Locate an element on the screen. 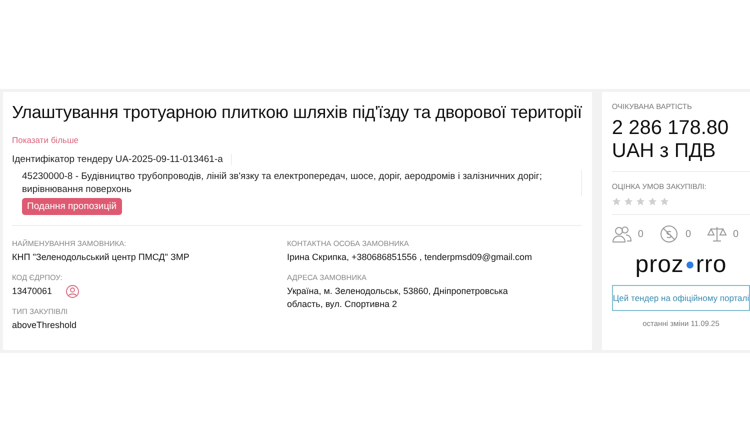  field-value: Ірина Скрипка, +380686851556 , tenderpmsd09@gmail.com is located at coordinates (409, 257).